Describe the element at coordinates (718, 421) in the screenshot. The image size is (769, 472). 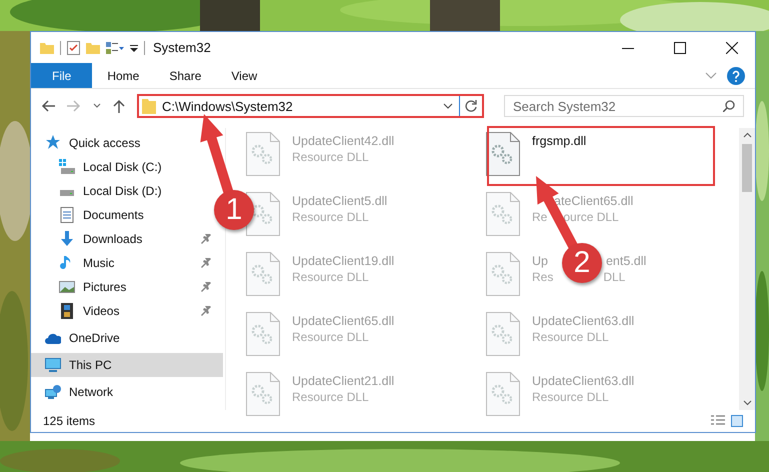
I see `details-view-icon` at that location.